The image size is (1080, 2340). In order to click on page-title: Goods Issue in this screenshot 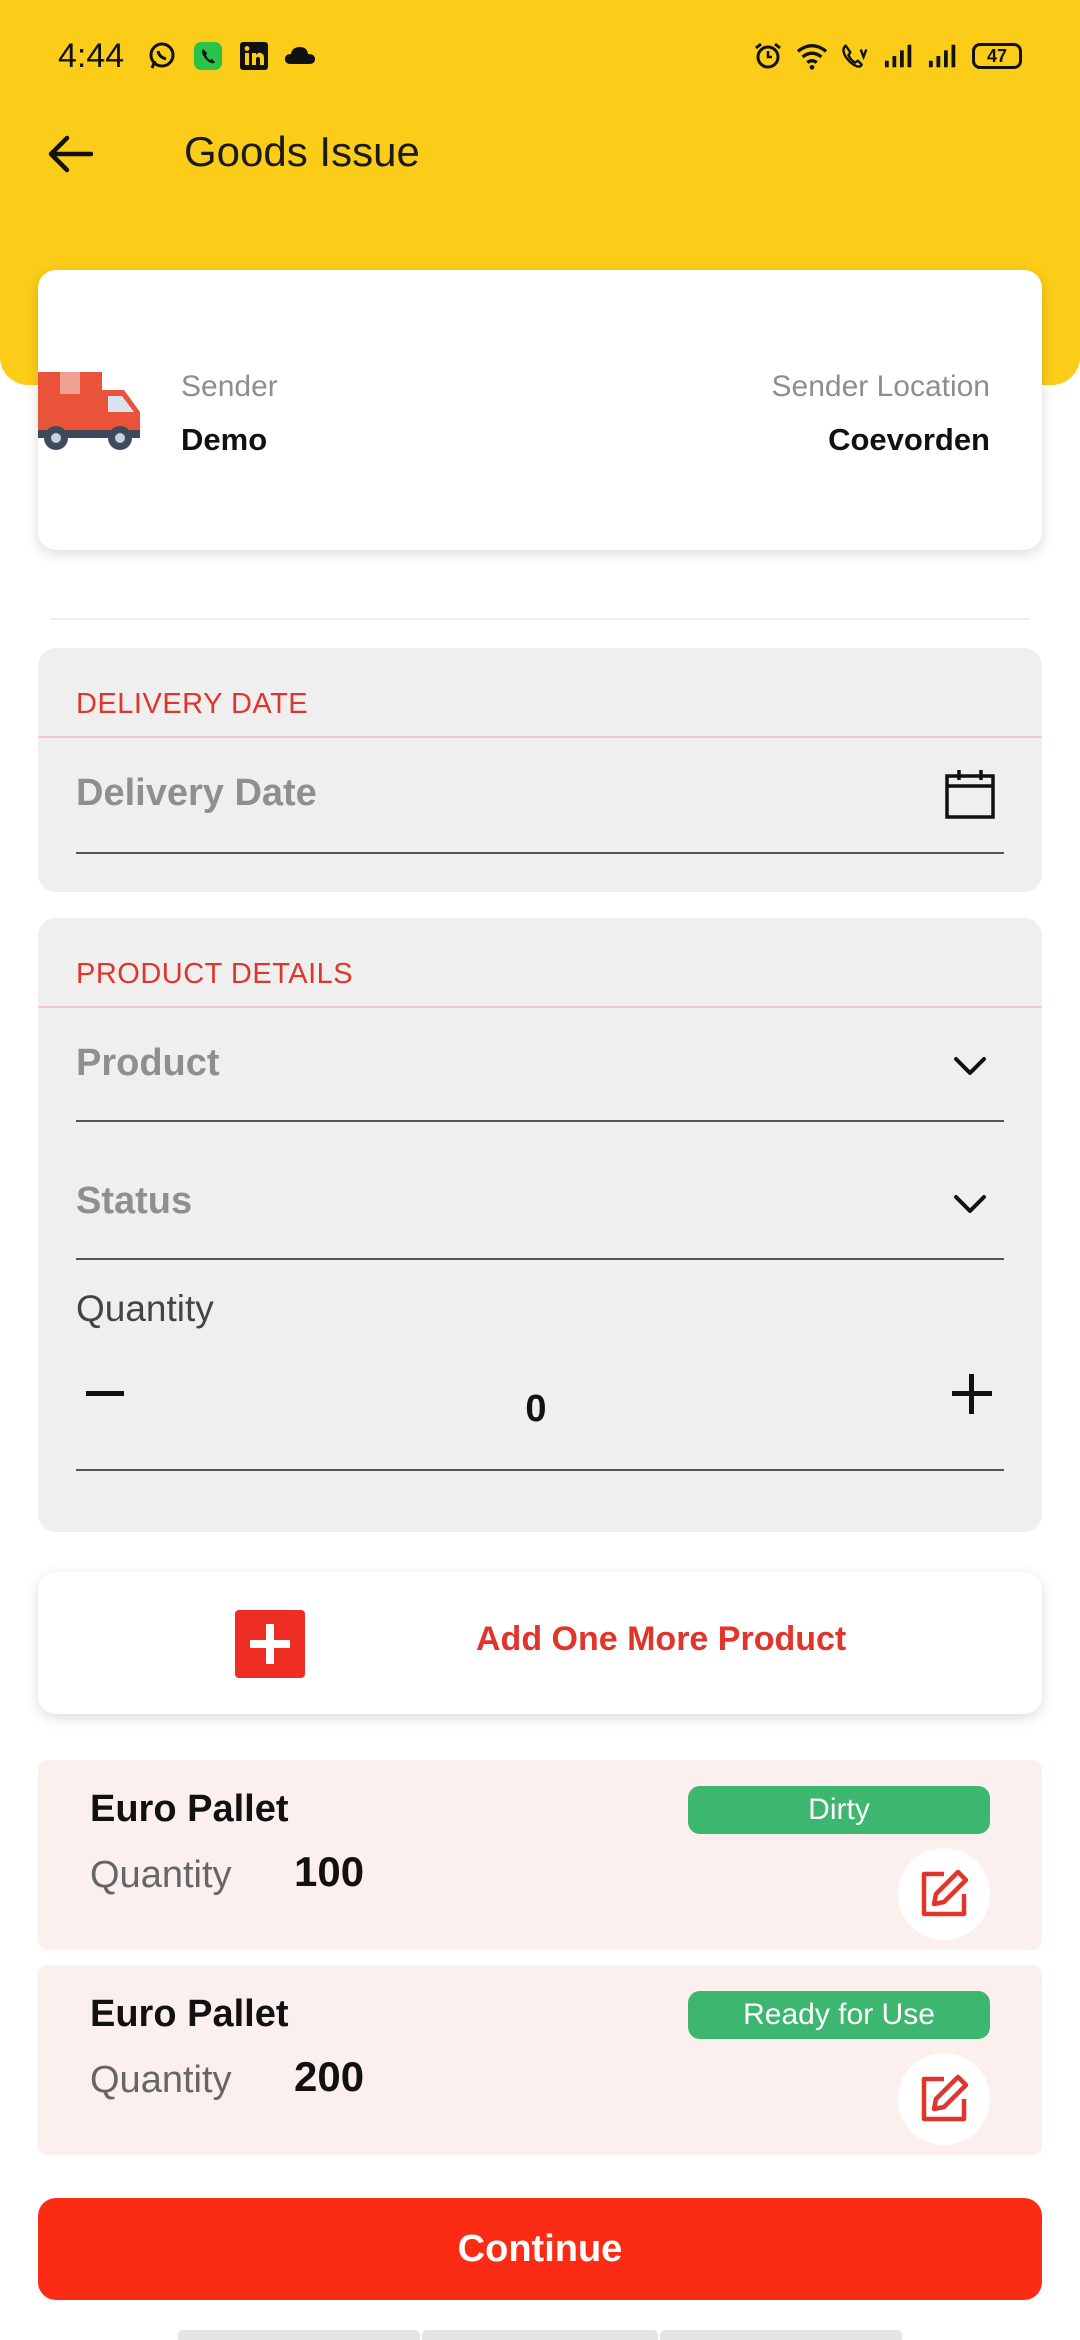, I will do `click(302, 151)`.